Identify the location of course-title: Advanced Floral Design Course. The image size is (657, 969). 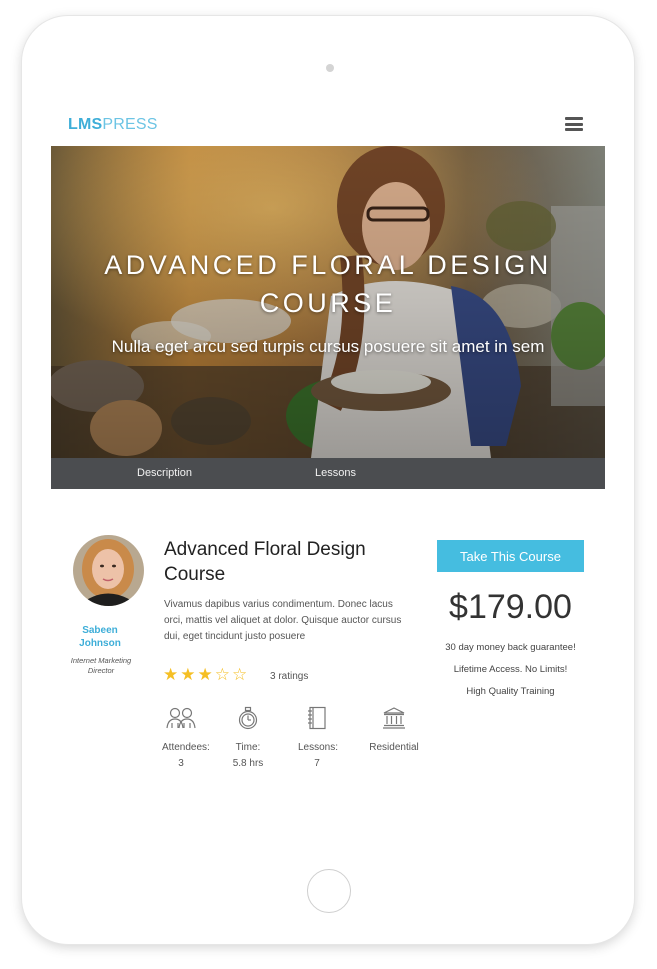
(265, 562).